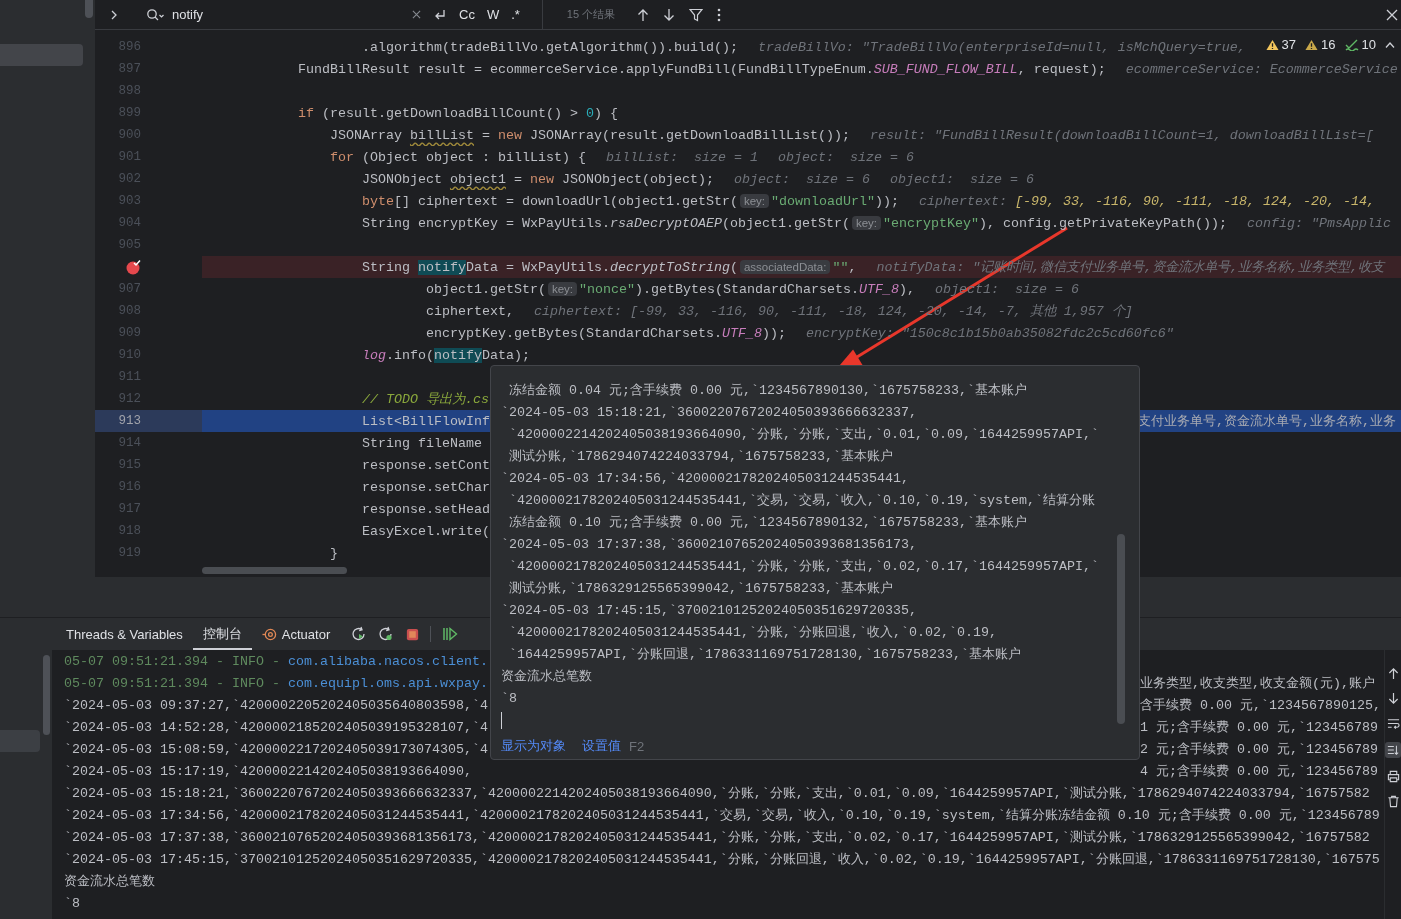 The height and width of the screenshot is (919, 1401). What do you see at coordinates (366, 135) in the screenshot?
I see `code-text: JSONArray` at bounding box center [366, 135].